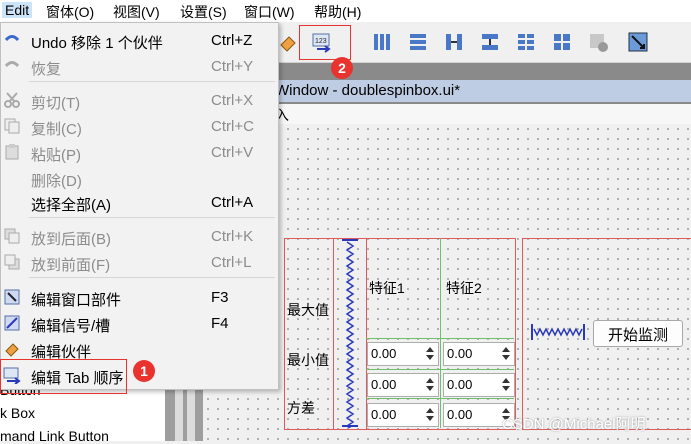  Describe the element at coordinates (308, 310) in the screenshot. I see `row-label-max: 最大值` at that location.